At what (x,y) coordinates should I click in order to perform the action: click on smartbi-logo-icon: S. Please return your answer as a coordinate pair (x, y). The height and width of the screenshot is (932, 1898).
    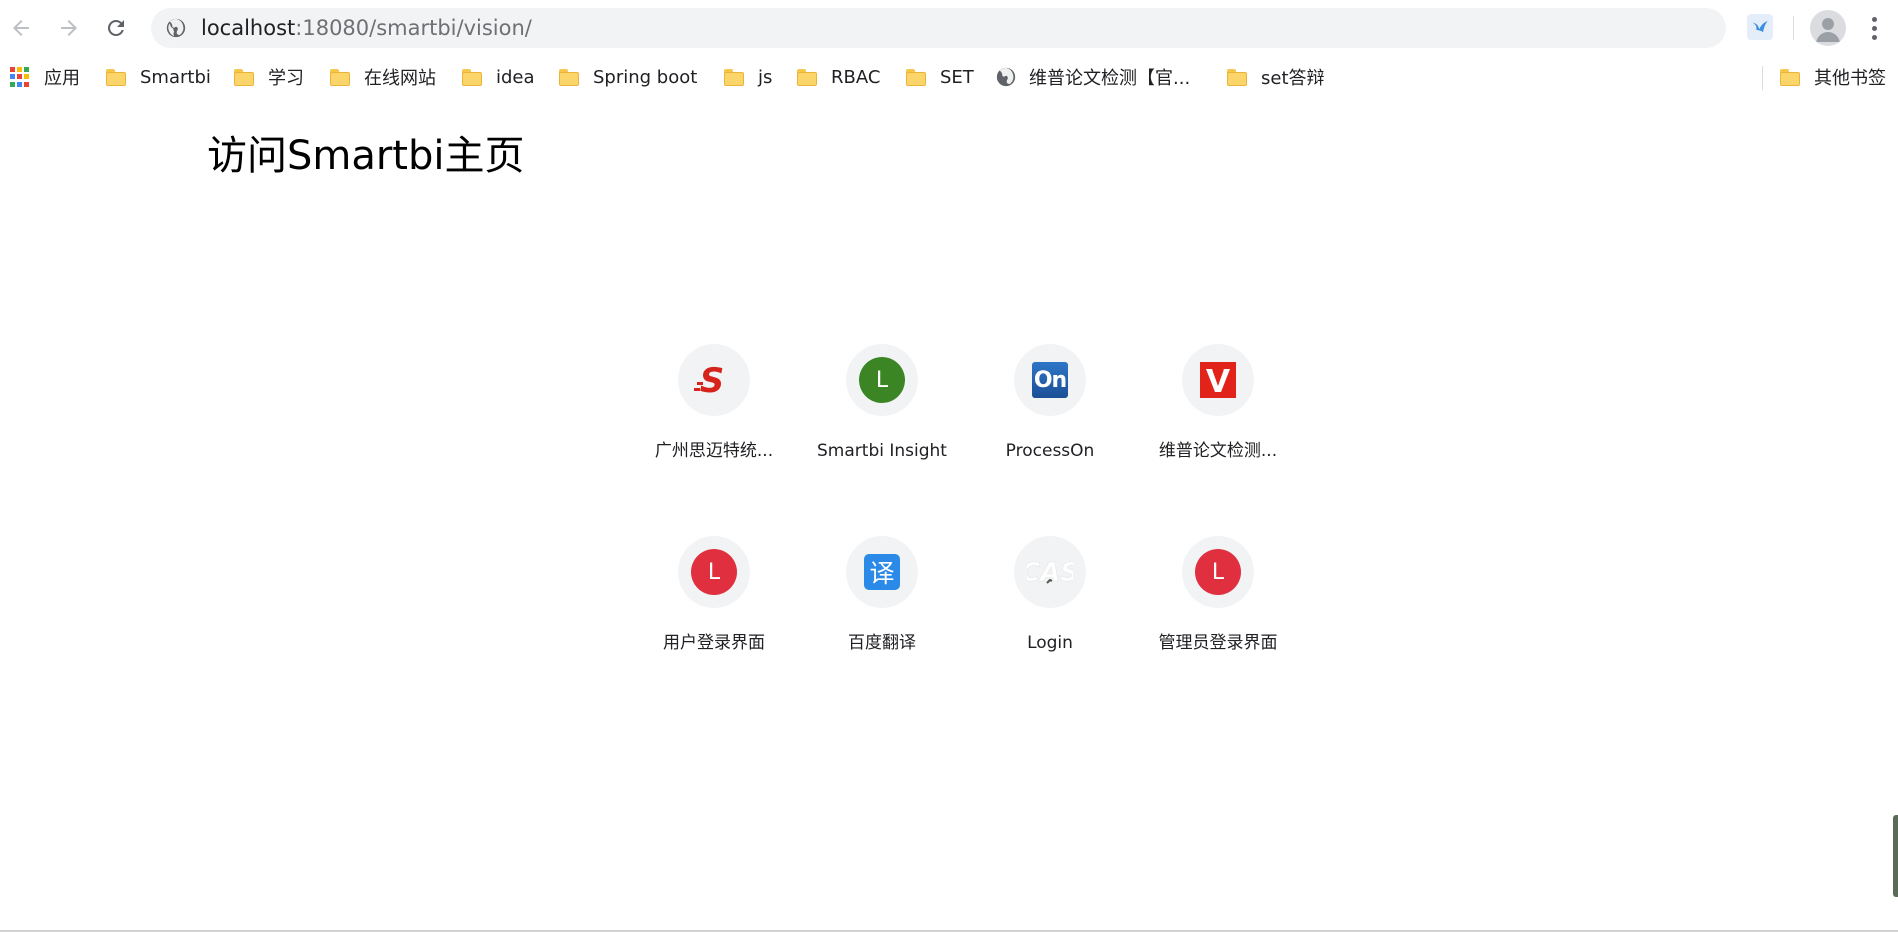
    Looking at the image, I should click on (709, 380).